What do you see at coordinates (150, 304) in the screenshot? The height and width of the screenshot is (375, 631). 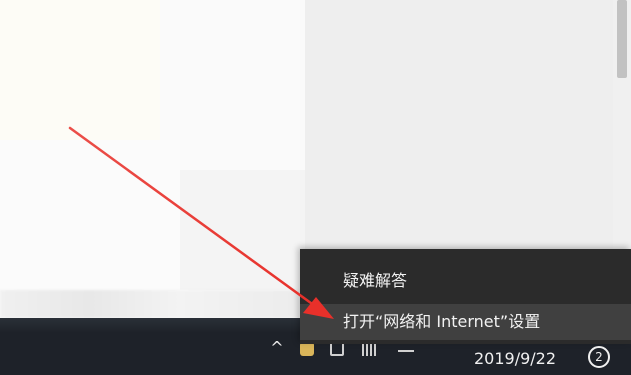 I see `blurred-window-strip` at bounding box center [150, 304].